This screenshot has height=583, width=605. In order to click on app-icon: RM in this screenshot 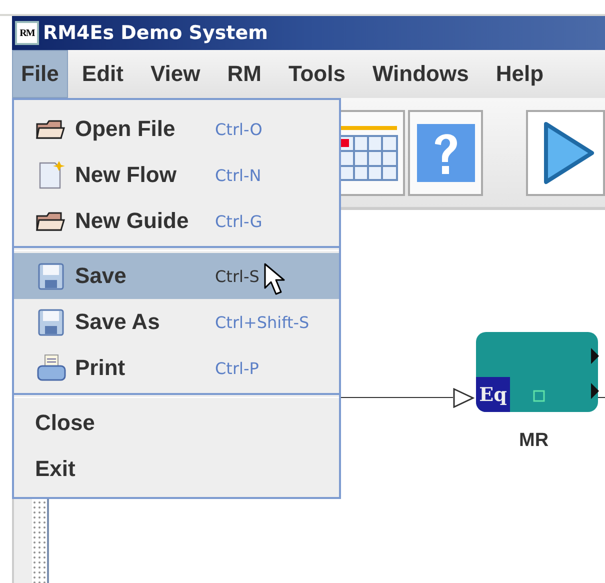, I will do `click(27, 33)`.